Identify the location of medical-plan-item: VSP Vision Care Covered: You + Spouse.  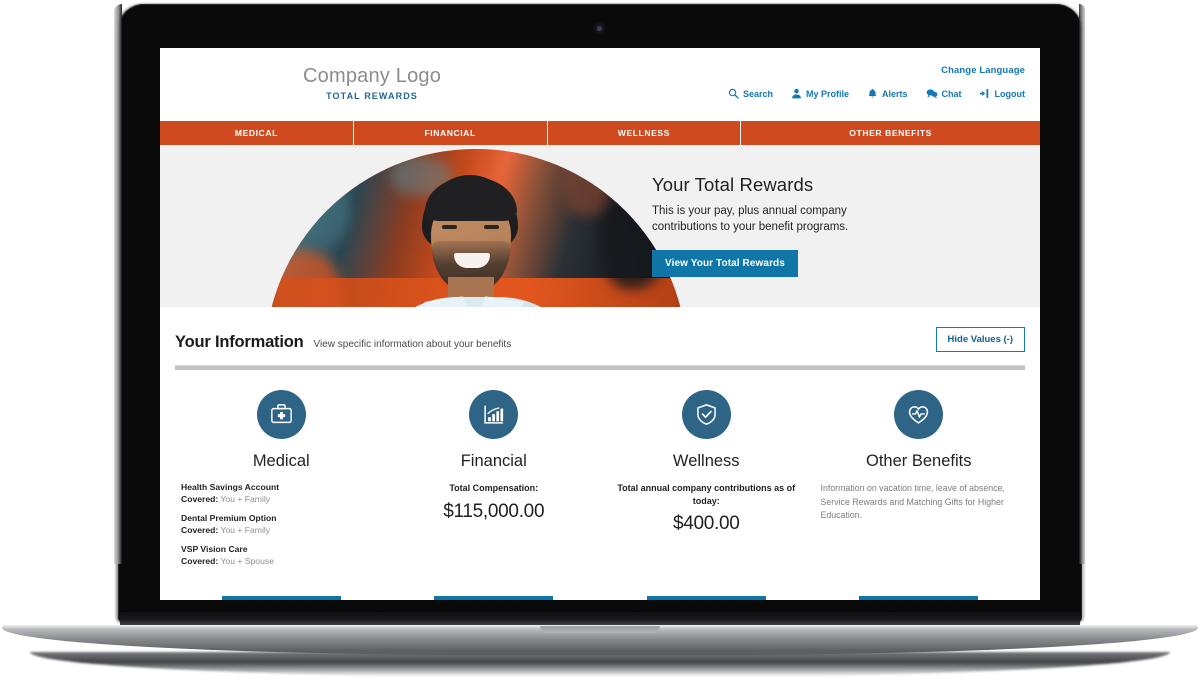
(281, 555).